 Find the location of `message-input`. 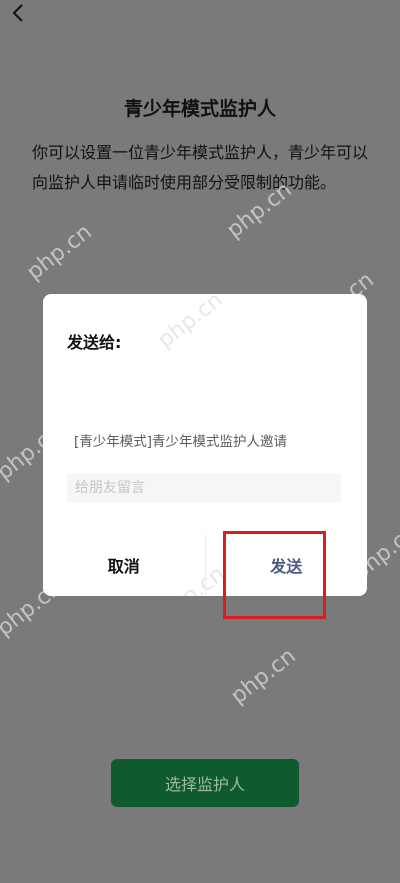

message-input is located at coordinates (204, 488).